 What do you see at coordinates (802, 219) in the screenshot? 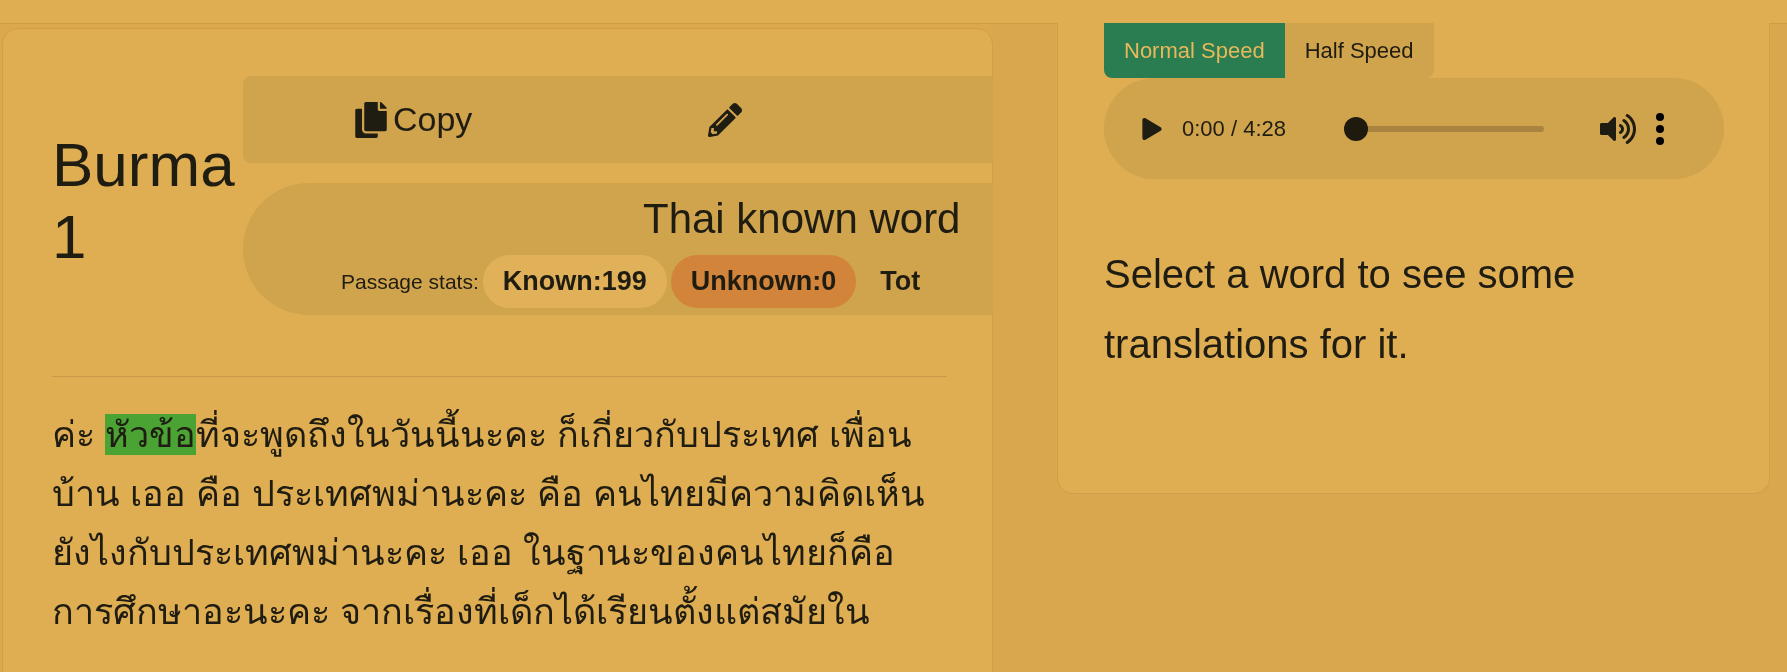
I see `stats-heading: Thai known word` at bounding box center [802, 219].